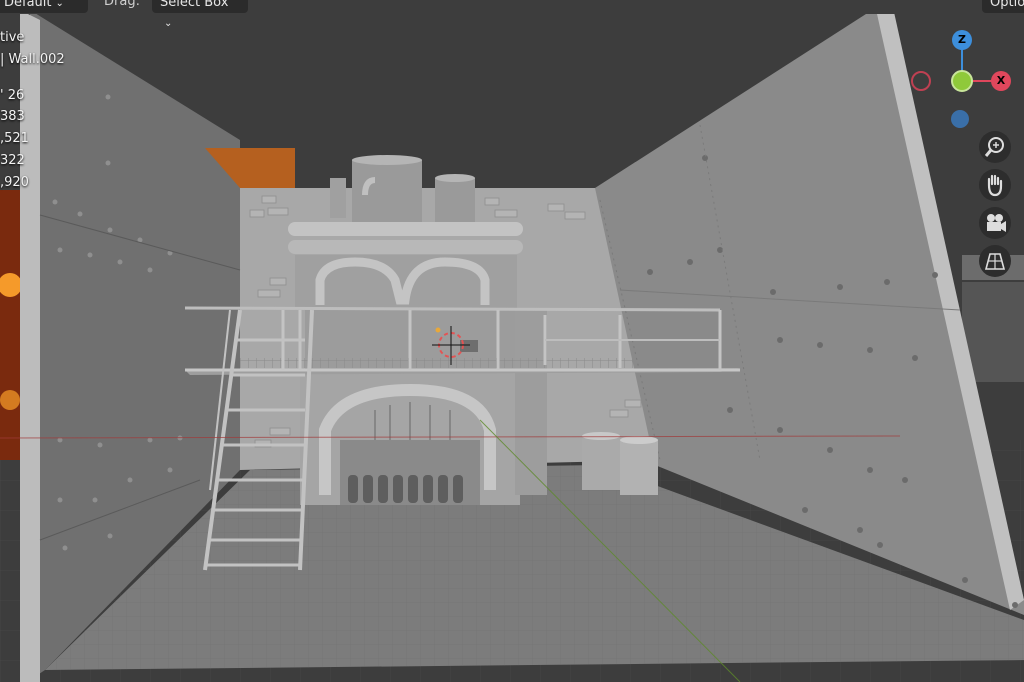 The width and height of the screenshot is (1024, 682). I want to click on y-axis-ball, so click(962, 81).